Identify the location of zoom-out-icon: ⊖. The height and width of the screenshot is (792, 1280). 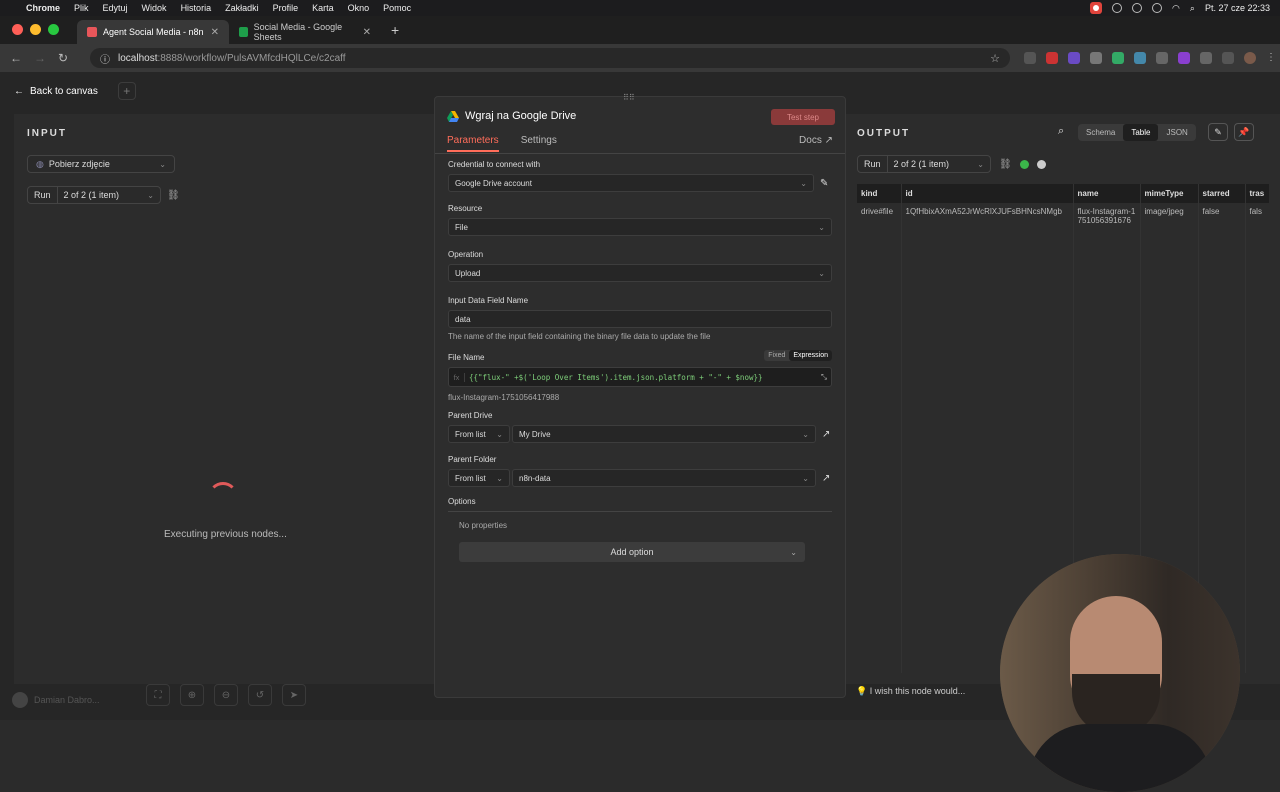
(226, 695).